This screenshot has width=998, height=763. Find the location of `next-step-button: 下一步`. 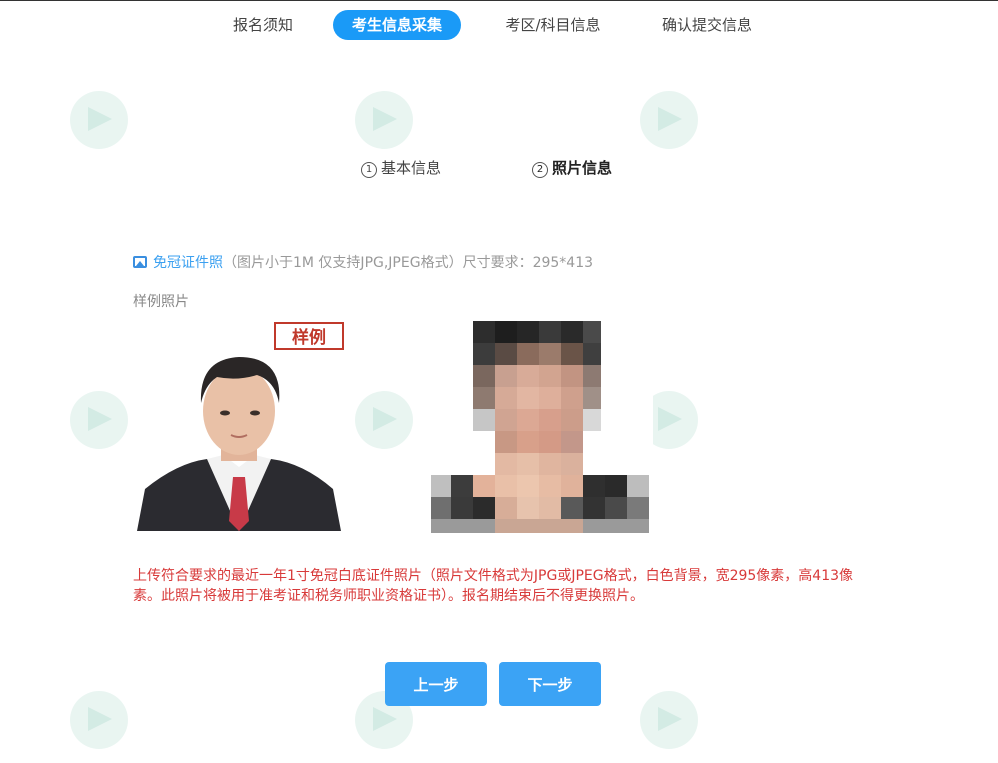

next-step-button: 下一步 is located at coordinates (550, 684).